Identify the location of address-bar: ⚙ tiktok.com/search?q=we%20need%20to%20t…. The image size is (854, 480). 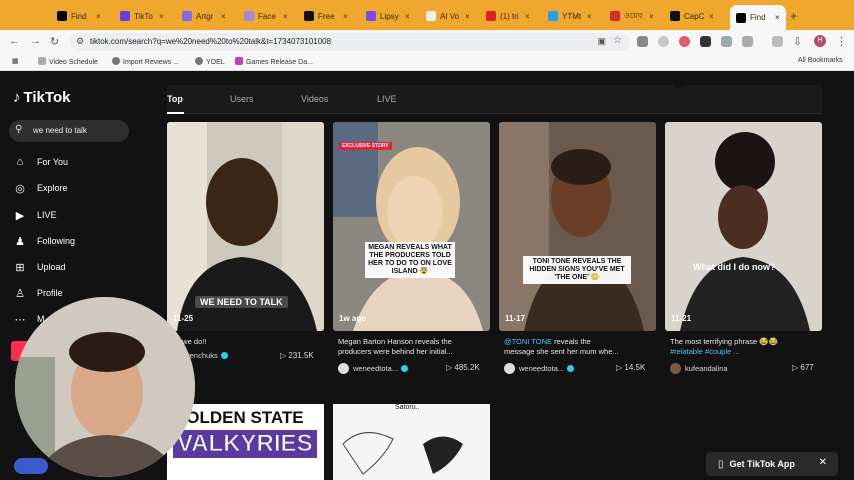
(350, 42).